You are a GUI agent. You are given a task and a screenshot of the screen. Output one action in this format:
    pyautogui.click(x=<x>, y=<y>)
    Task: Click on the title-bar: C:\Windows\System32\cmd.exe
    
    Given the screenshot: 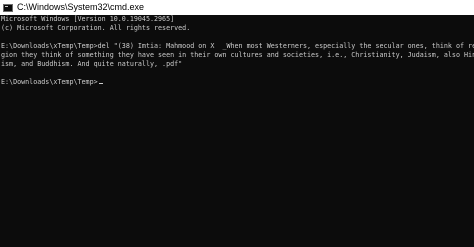 What is the action you would take?
    pyautogui.click(x=237, y=7)
    